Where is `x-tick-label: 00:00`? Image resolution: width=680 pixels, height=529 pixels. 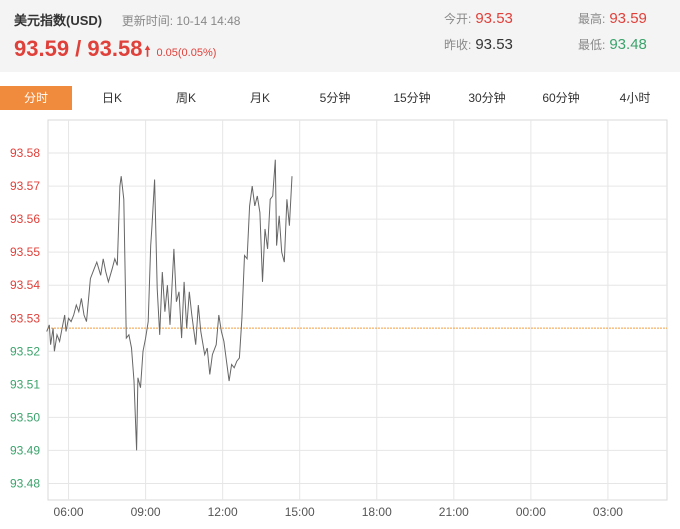 x-tick-label: 00:00 is located at coordinates (531, 512).